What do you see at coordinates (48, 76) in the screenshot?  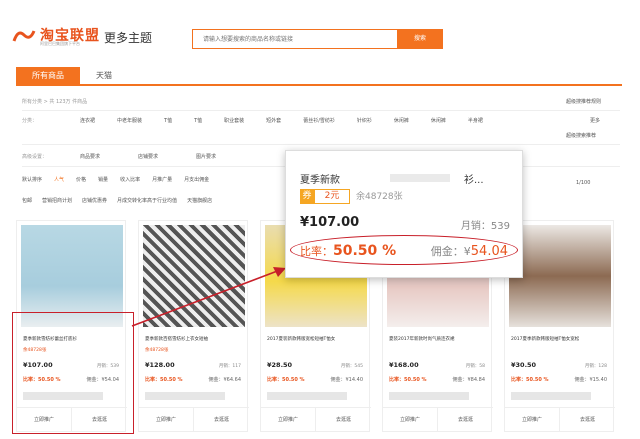 I see `tab-all-products: 所有商品` at bounding box center [48, 76].